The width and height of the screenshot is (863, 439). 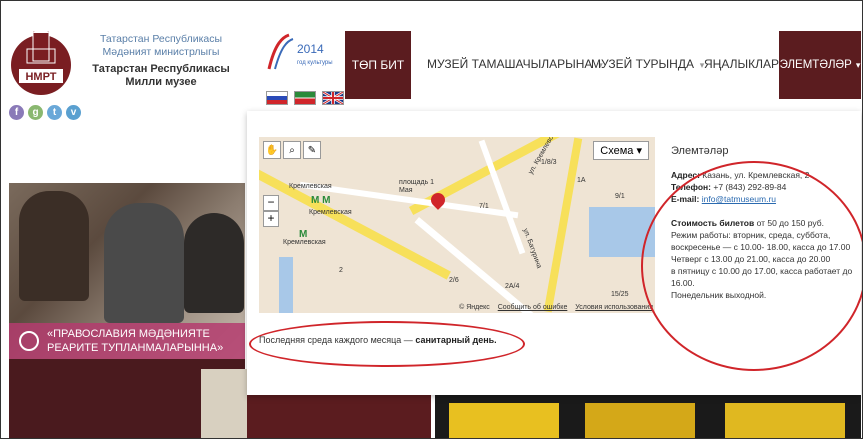 I want to click on zoom-in-button: +, so click(x=271, y=219).